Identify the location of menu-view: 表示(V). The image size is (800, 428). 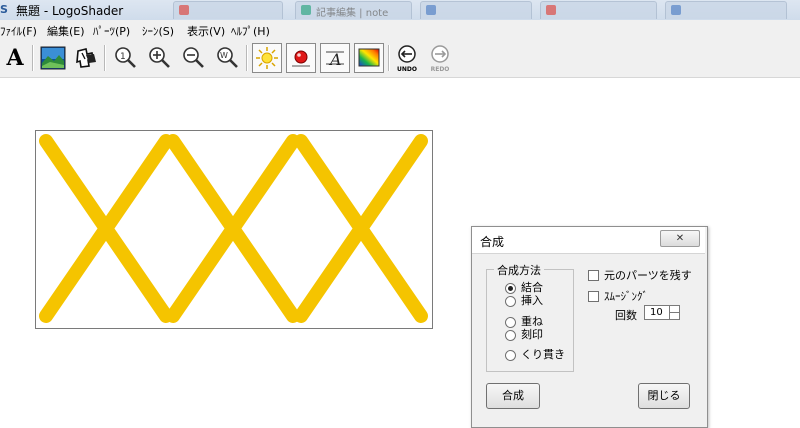
(206, 31).